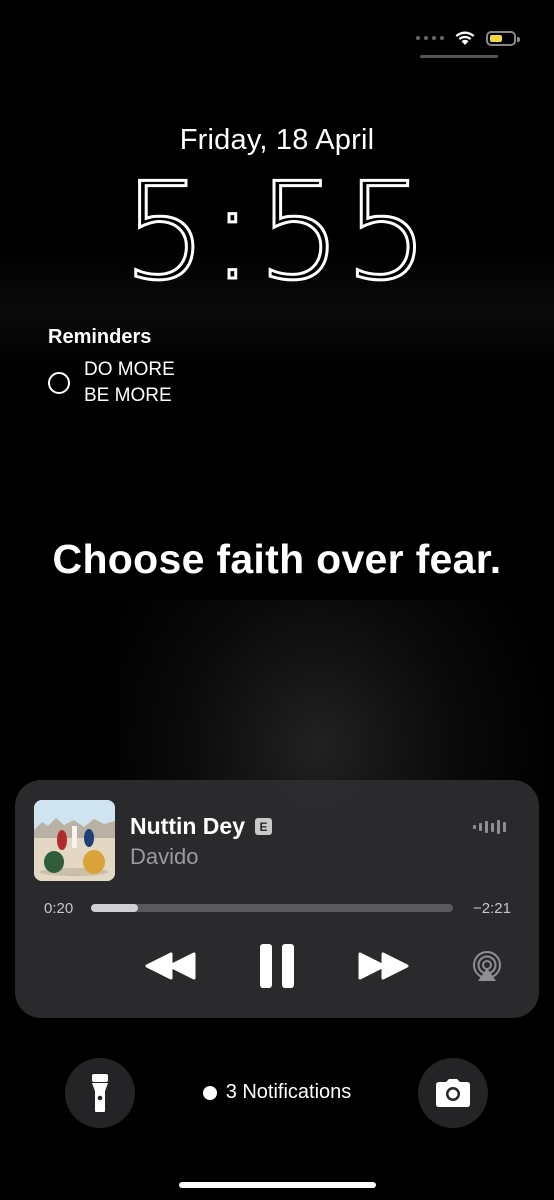 The width and height of the screenshot is (554, 1200). I want to click on remaining-time: −2:21, so click(492, 908).